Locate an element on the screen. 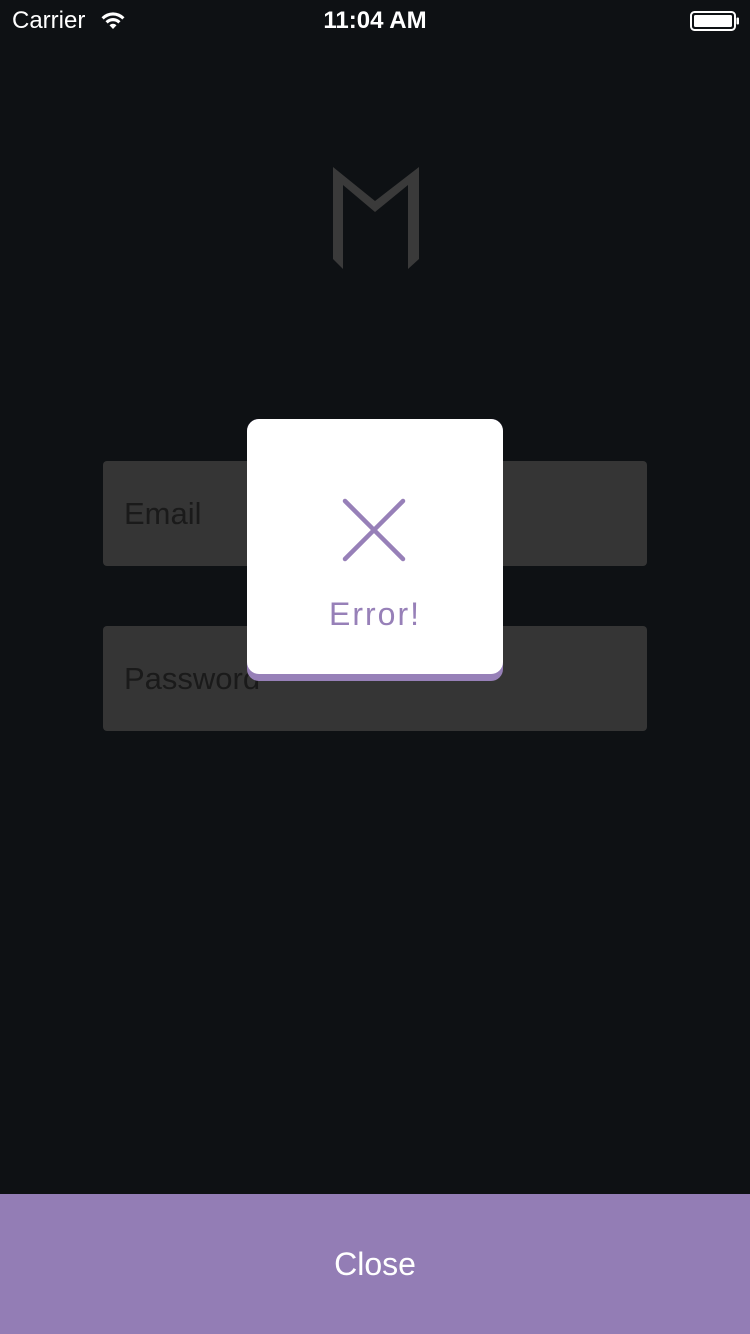 This screenshot has height=1334, width=750. close-button-label: Close is located at coordinates (375, 1263).